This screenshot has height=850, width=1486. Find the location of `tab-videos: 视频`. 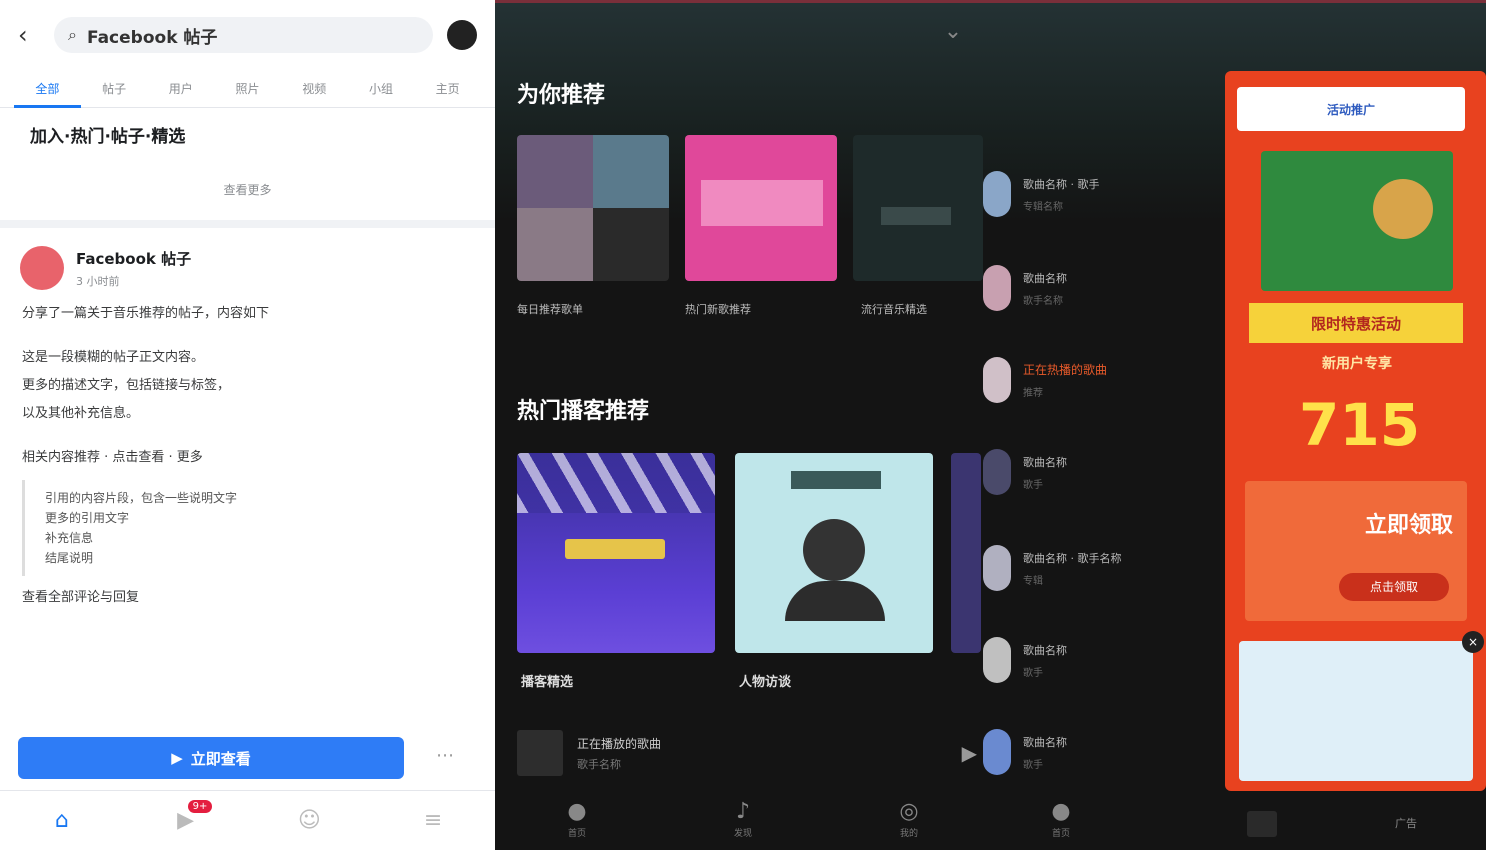

tab-videos: 视频 is located at coordinates (314, 88).